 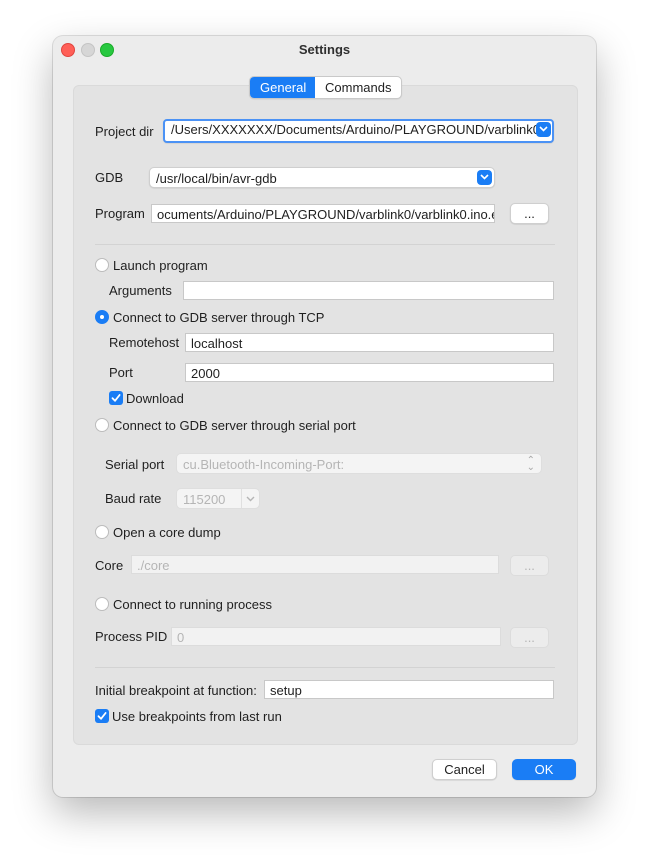 What do you see at coordinates (135, 464) in the screenshot?
I see `serial-port-label: Serial port` at bounding box center [135, 464].